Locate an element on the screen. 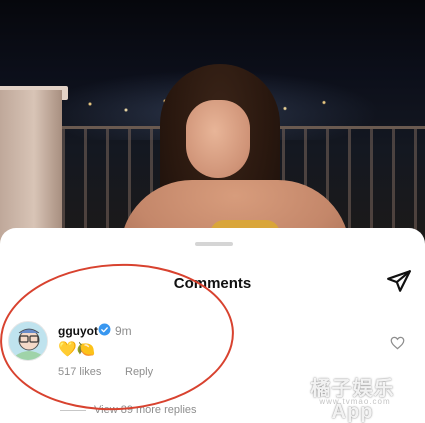  replies-divider-line is located at coordinates (73, 410).